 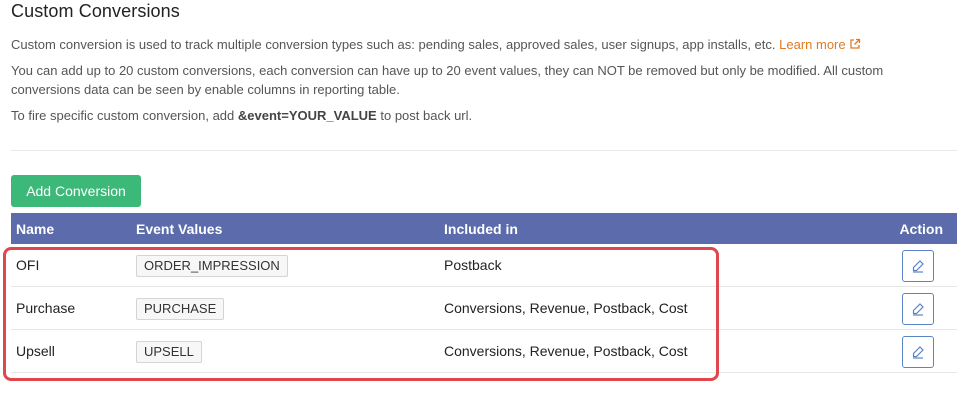 I want to click on section-divider, so click(x=484, y=150).